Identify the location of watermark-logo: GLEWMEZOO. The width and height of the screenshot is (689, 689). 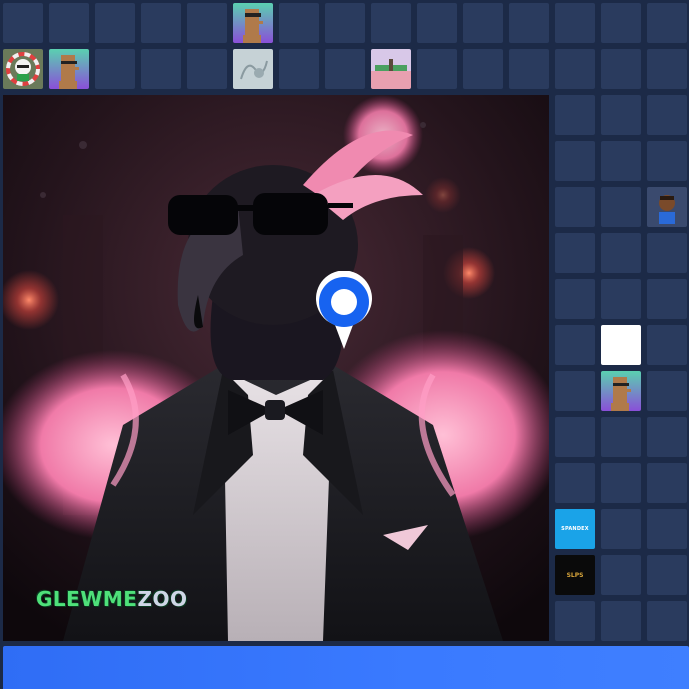
(111, 599).